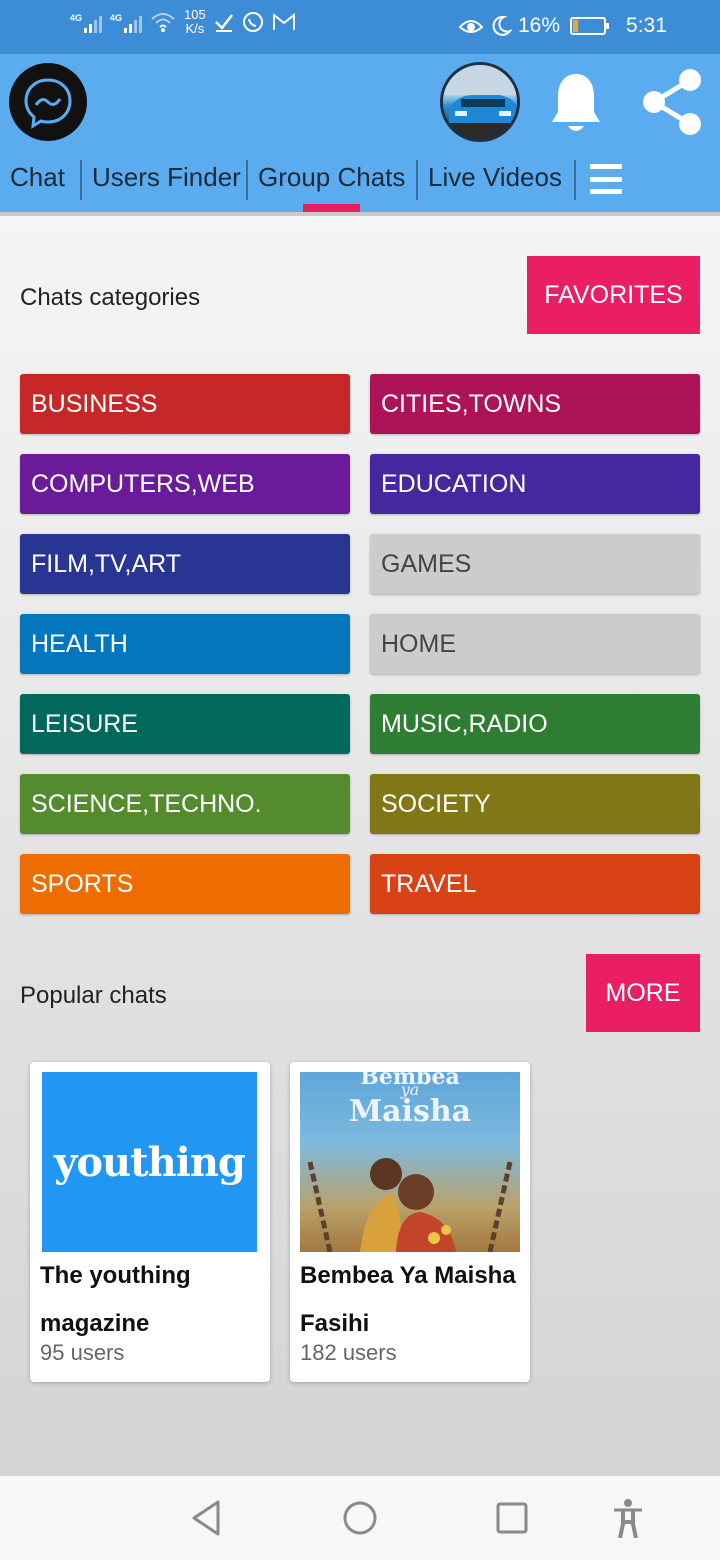 Image resolution: width=720 pixels, height=1560 pixels. I want to click on chat-users-count: 95 users, so click(82, 1352).